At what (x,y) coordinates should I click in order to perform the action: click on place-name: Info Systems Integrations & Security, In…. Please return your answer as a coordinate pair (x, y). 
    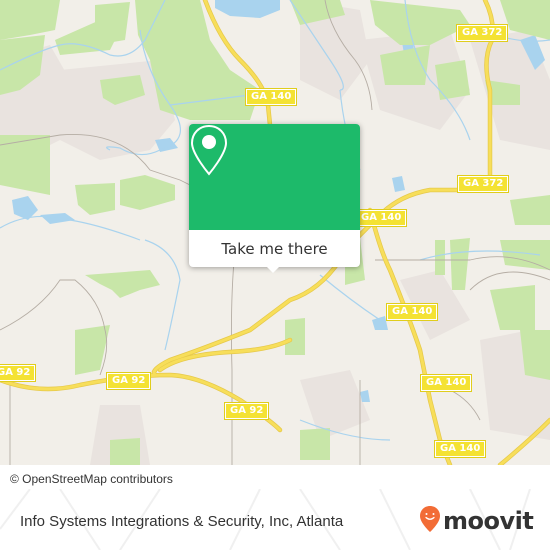
    Looking at the image, I should click on (182, 521).